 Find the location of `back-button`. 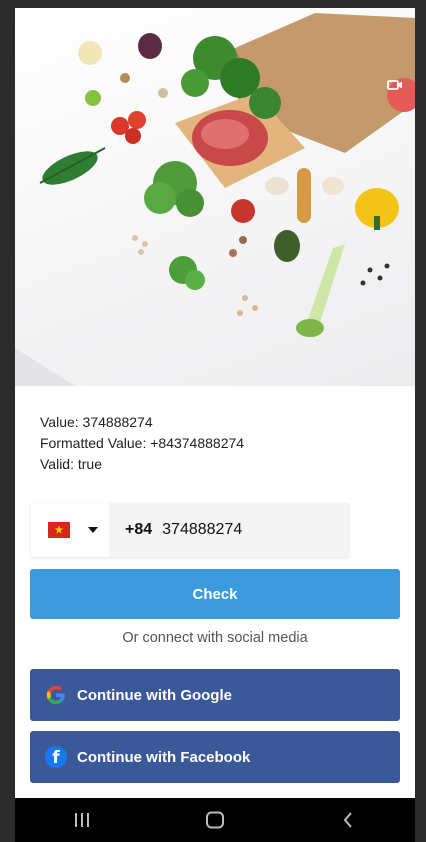

back-button is located at coordinates (348, 820).